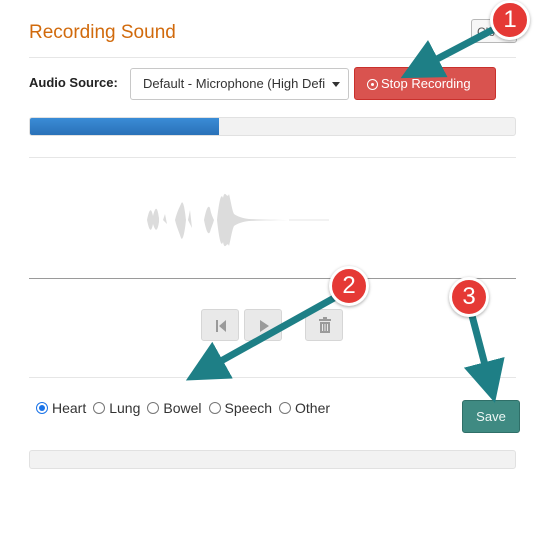 This screenshot has height=546, width=545. What do you see at coordinates (248, 408) in the screenshot?
I see `radio-label: Speech` at bounding box center [248, 408].